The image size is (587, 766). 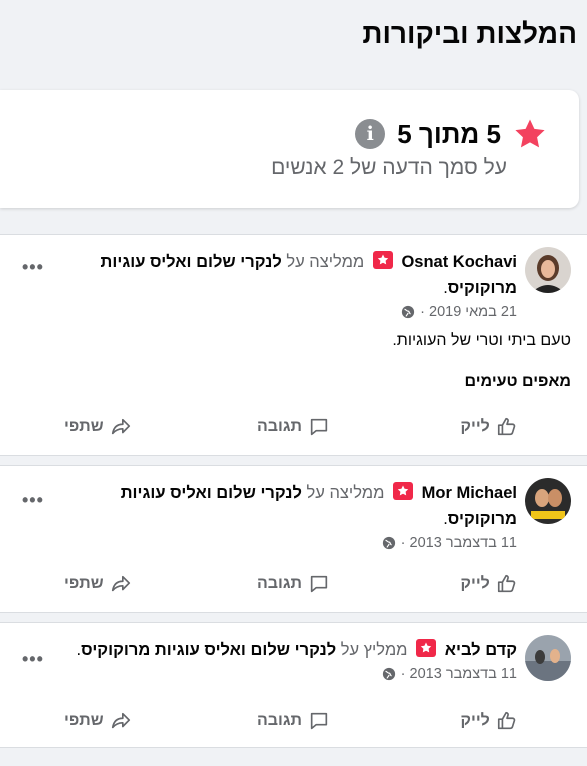 I want to click on rating-line: 5 מתוך 5 i, so click(x=451, y=134).